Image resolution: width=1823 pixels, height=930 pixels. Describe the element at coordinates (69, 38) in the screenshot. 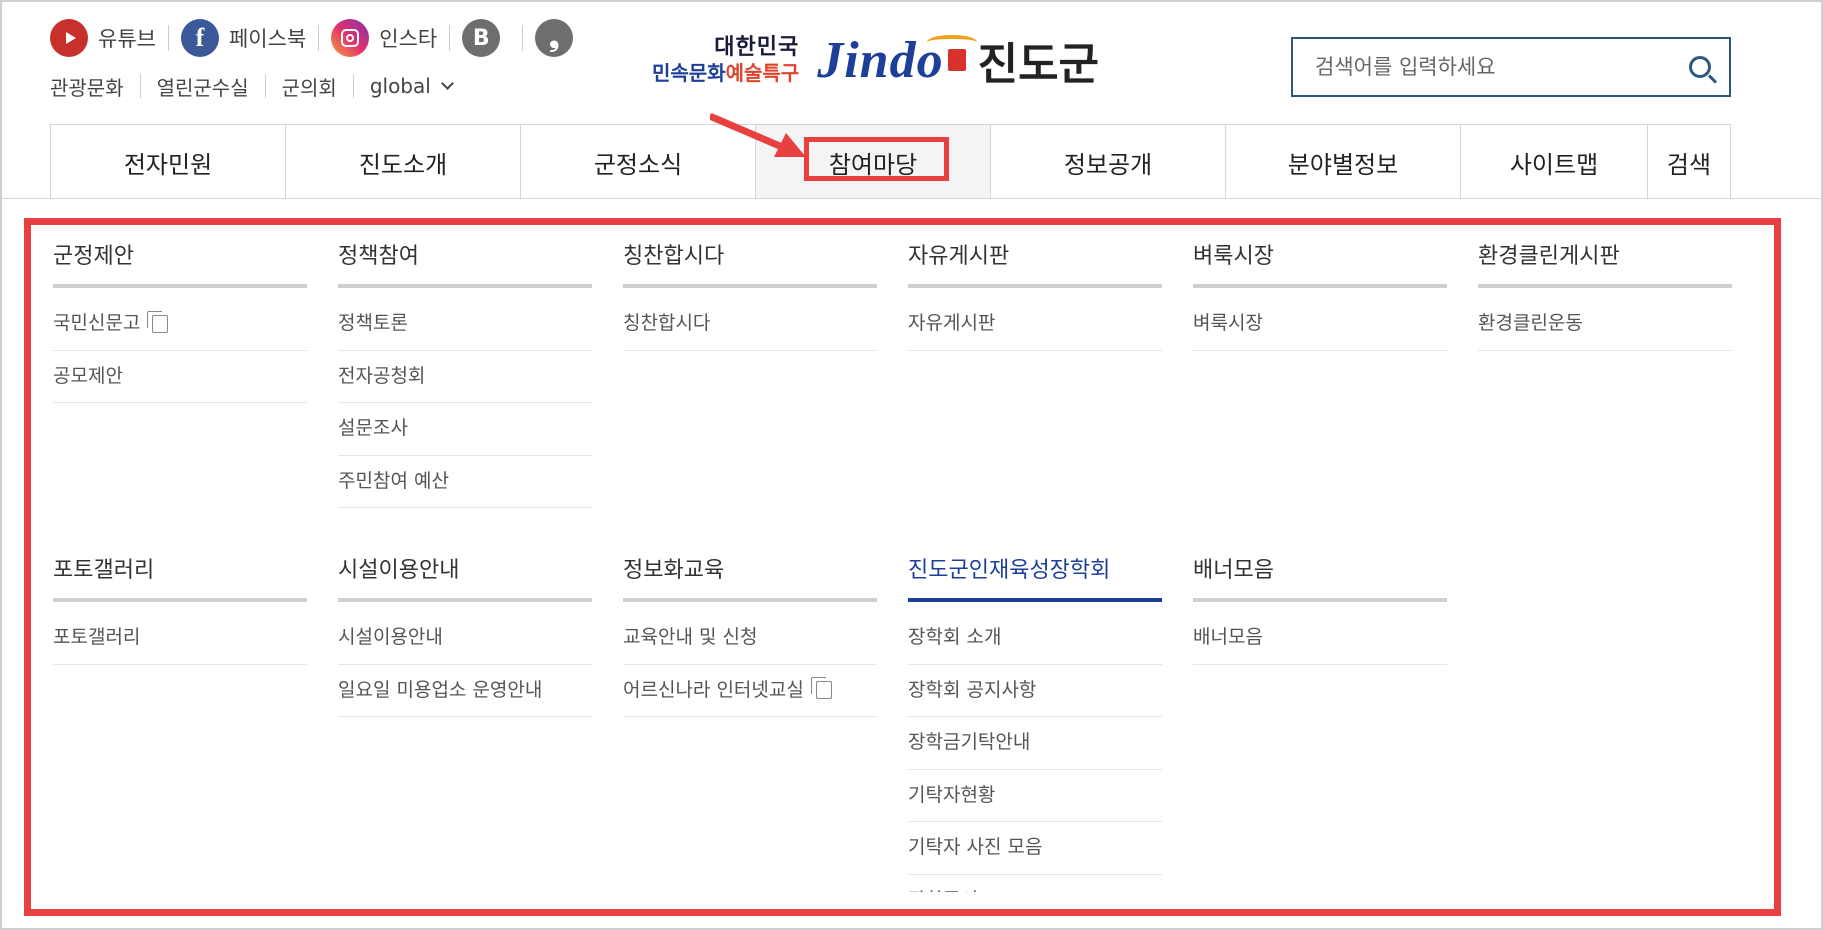

I see `youtube-icon` at that location.